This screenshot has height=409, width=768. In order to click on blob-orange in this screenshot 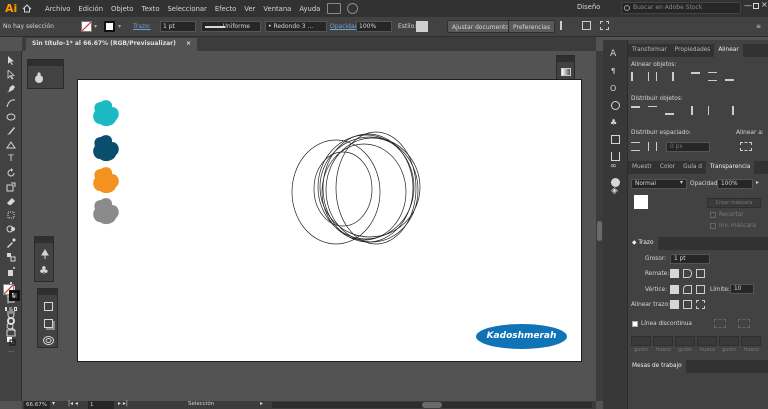, I will do `click(107, 180)`.